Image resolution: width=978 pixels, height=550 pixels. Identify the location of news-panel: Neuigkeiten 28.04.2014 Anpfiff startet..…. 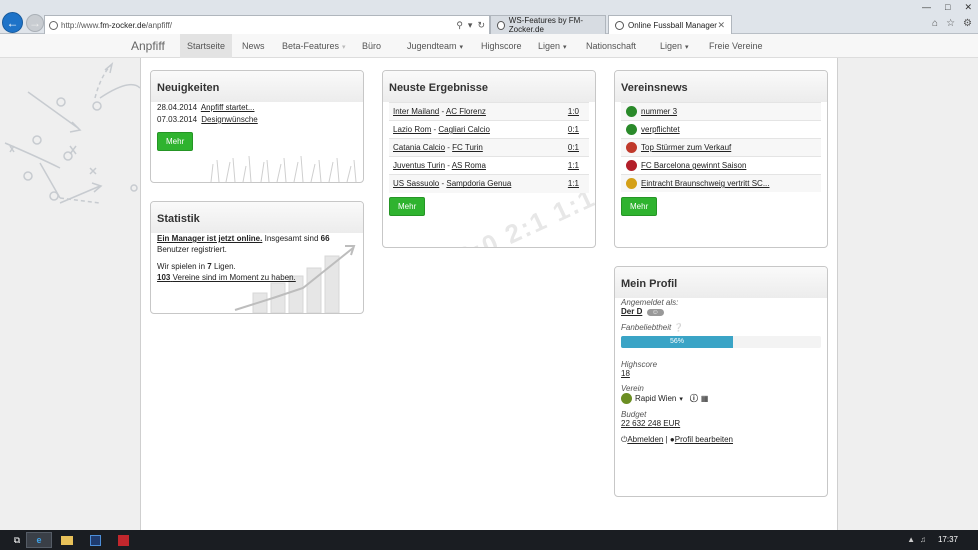
(257, 126).